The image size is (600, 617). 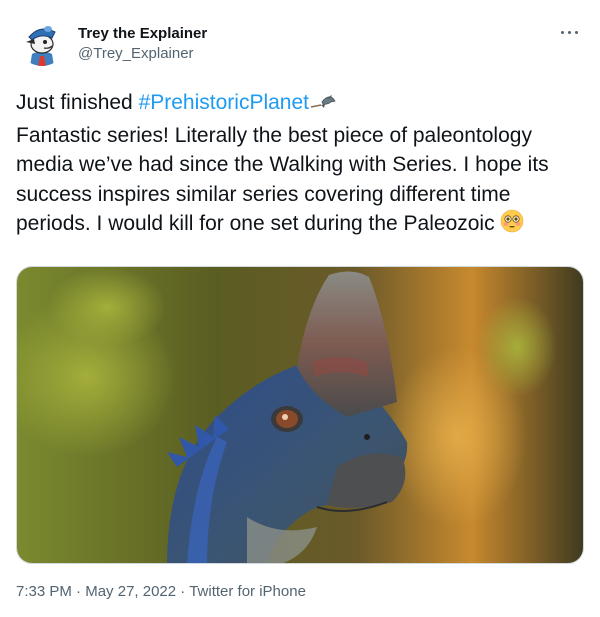 I want to click on more-options-icon, so click(x=570, y=32).